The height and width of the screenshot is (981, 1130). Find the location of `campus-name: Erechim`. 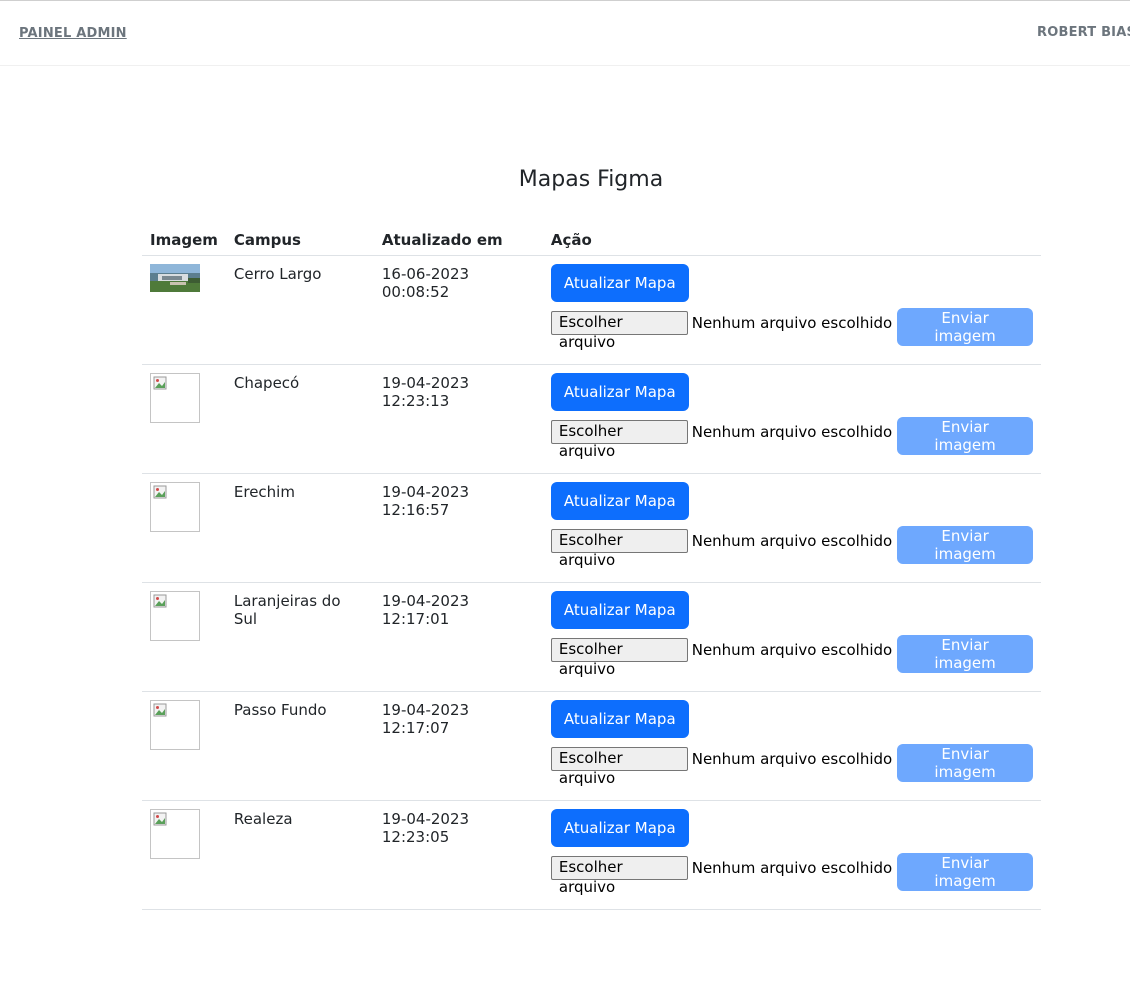

campus-name: Erechim is located at coordinates (264, 492).